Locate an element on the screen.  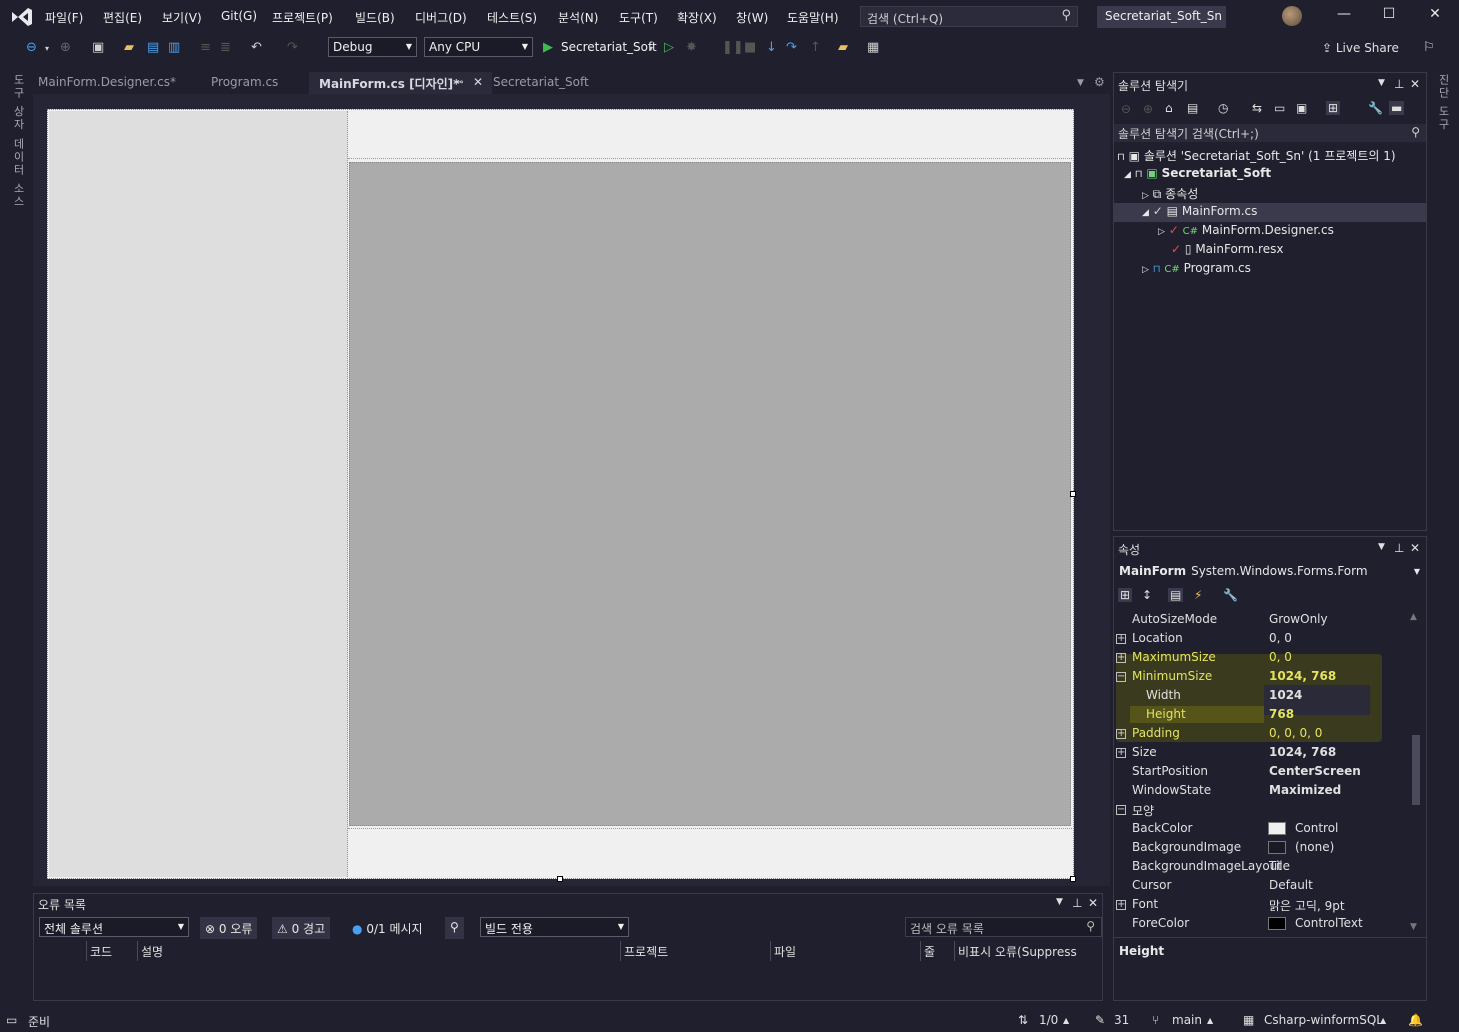
live-share-button: ⇪ Live Share is located at coordinates (1360, 48).